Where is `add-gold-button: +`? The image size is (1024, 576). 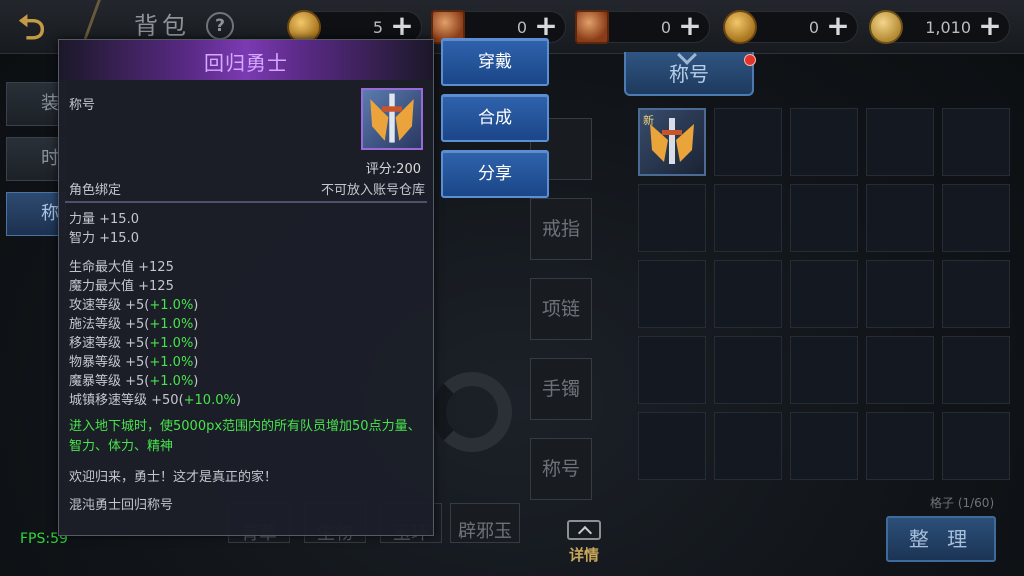 add-gold-button: + is located at coordinates (402, 26).